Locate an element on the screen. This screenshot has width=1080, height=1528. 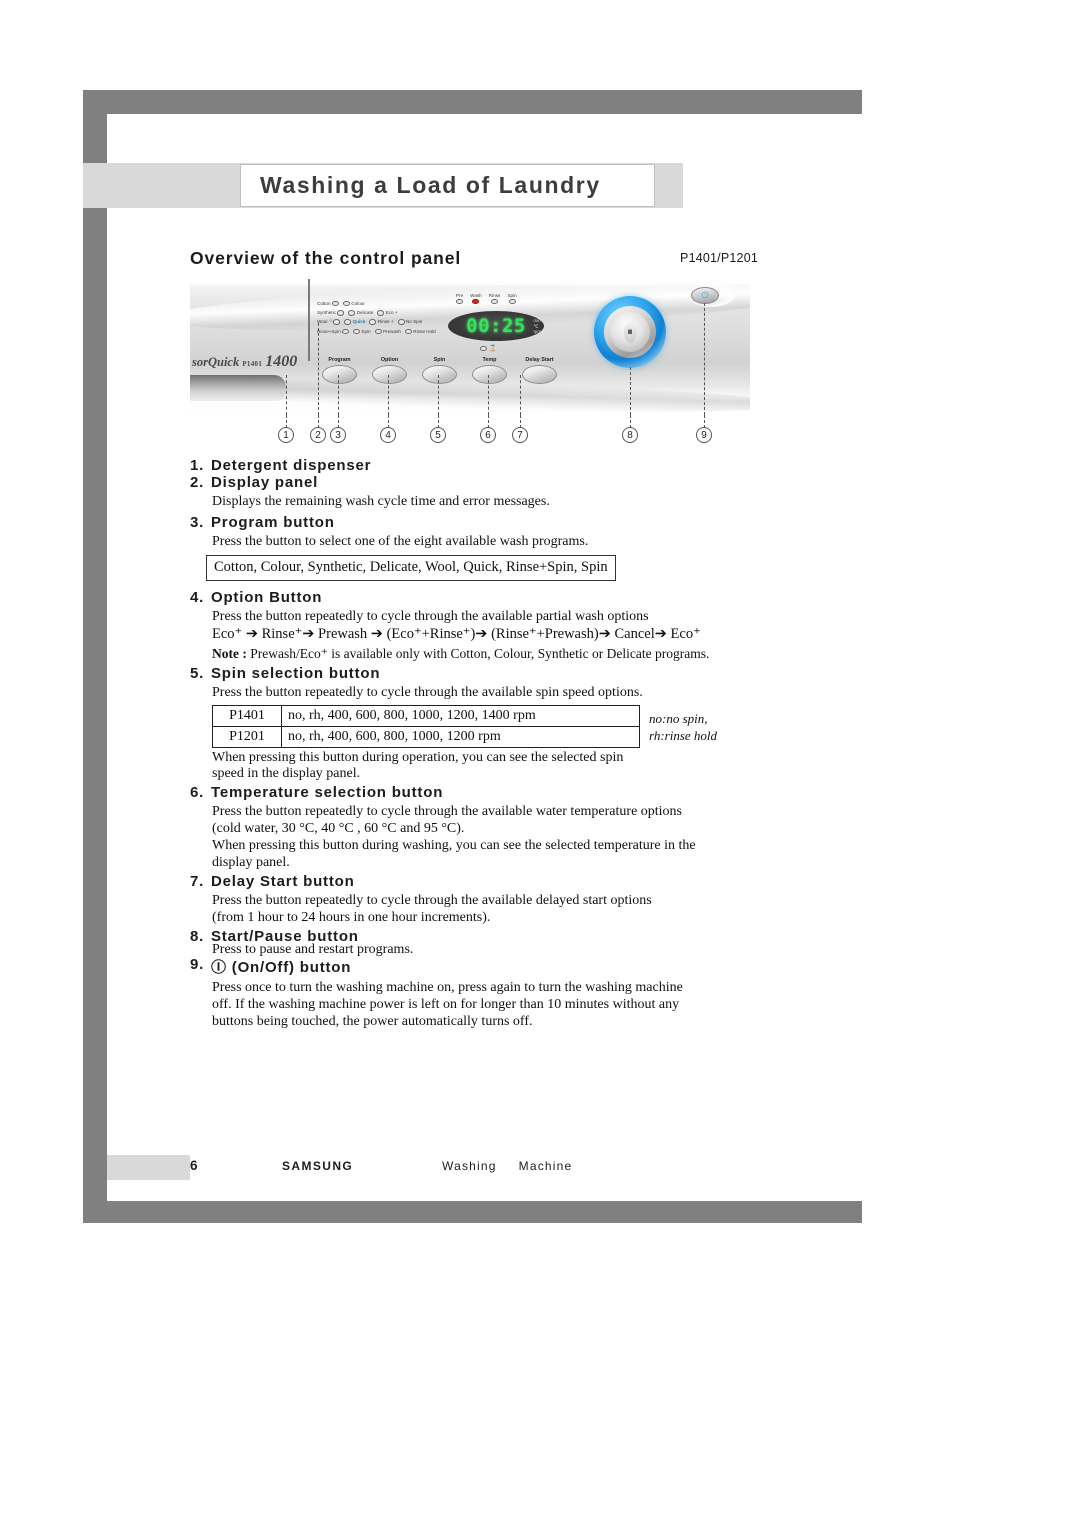
option-button: Option is located at coordinates (389, 370).